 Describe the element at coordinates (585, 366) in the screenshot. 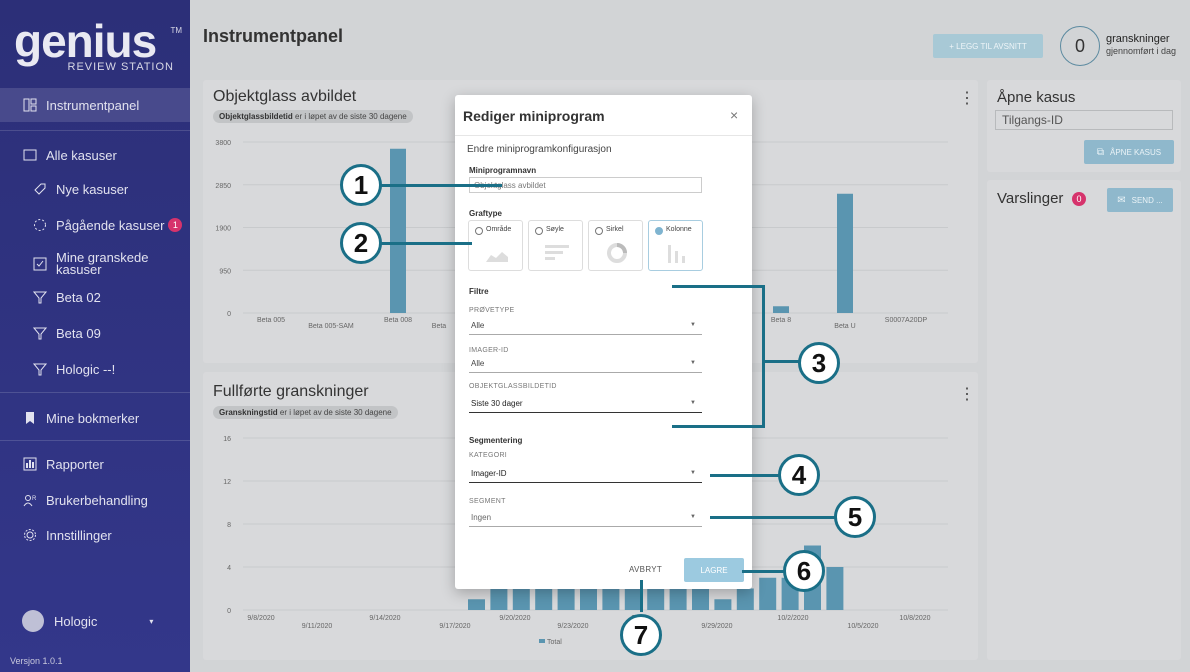

I see `imager-id-select: Alle ▼` at that location.